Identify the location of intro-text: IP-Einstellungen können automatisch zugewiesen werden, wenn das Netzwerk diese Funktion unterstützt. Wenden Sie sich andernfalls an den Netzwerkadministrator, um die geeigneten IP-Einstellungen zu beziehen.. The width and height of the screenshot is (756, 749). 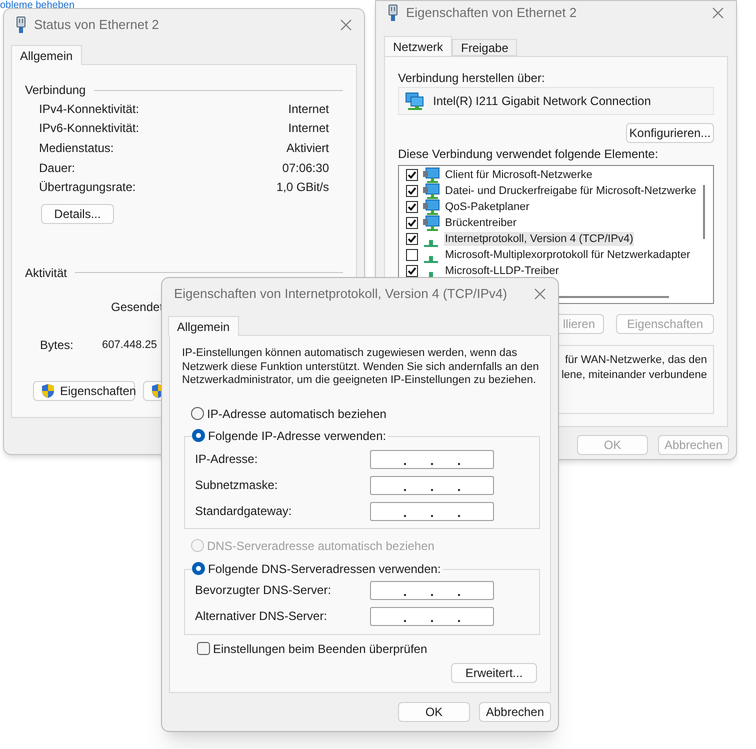
(361, 367).